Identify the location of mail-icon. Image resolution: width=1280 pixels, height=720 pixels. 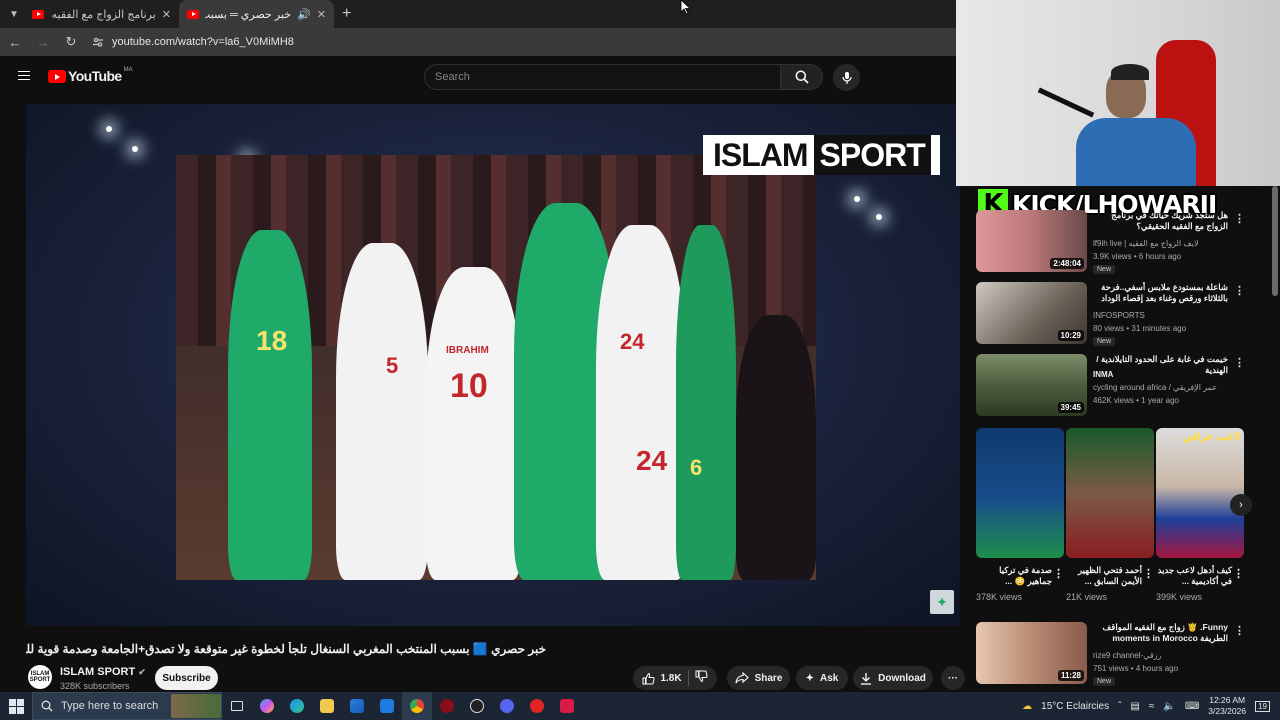
(387, 706).